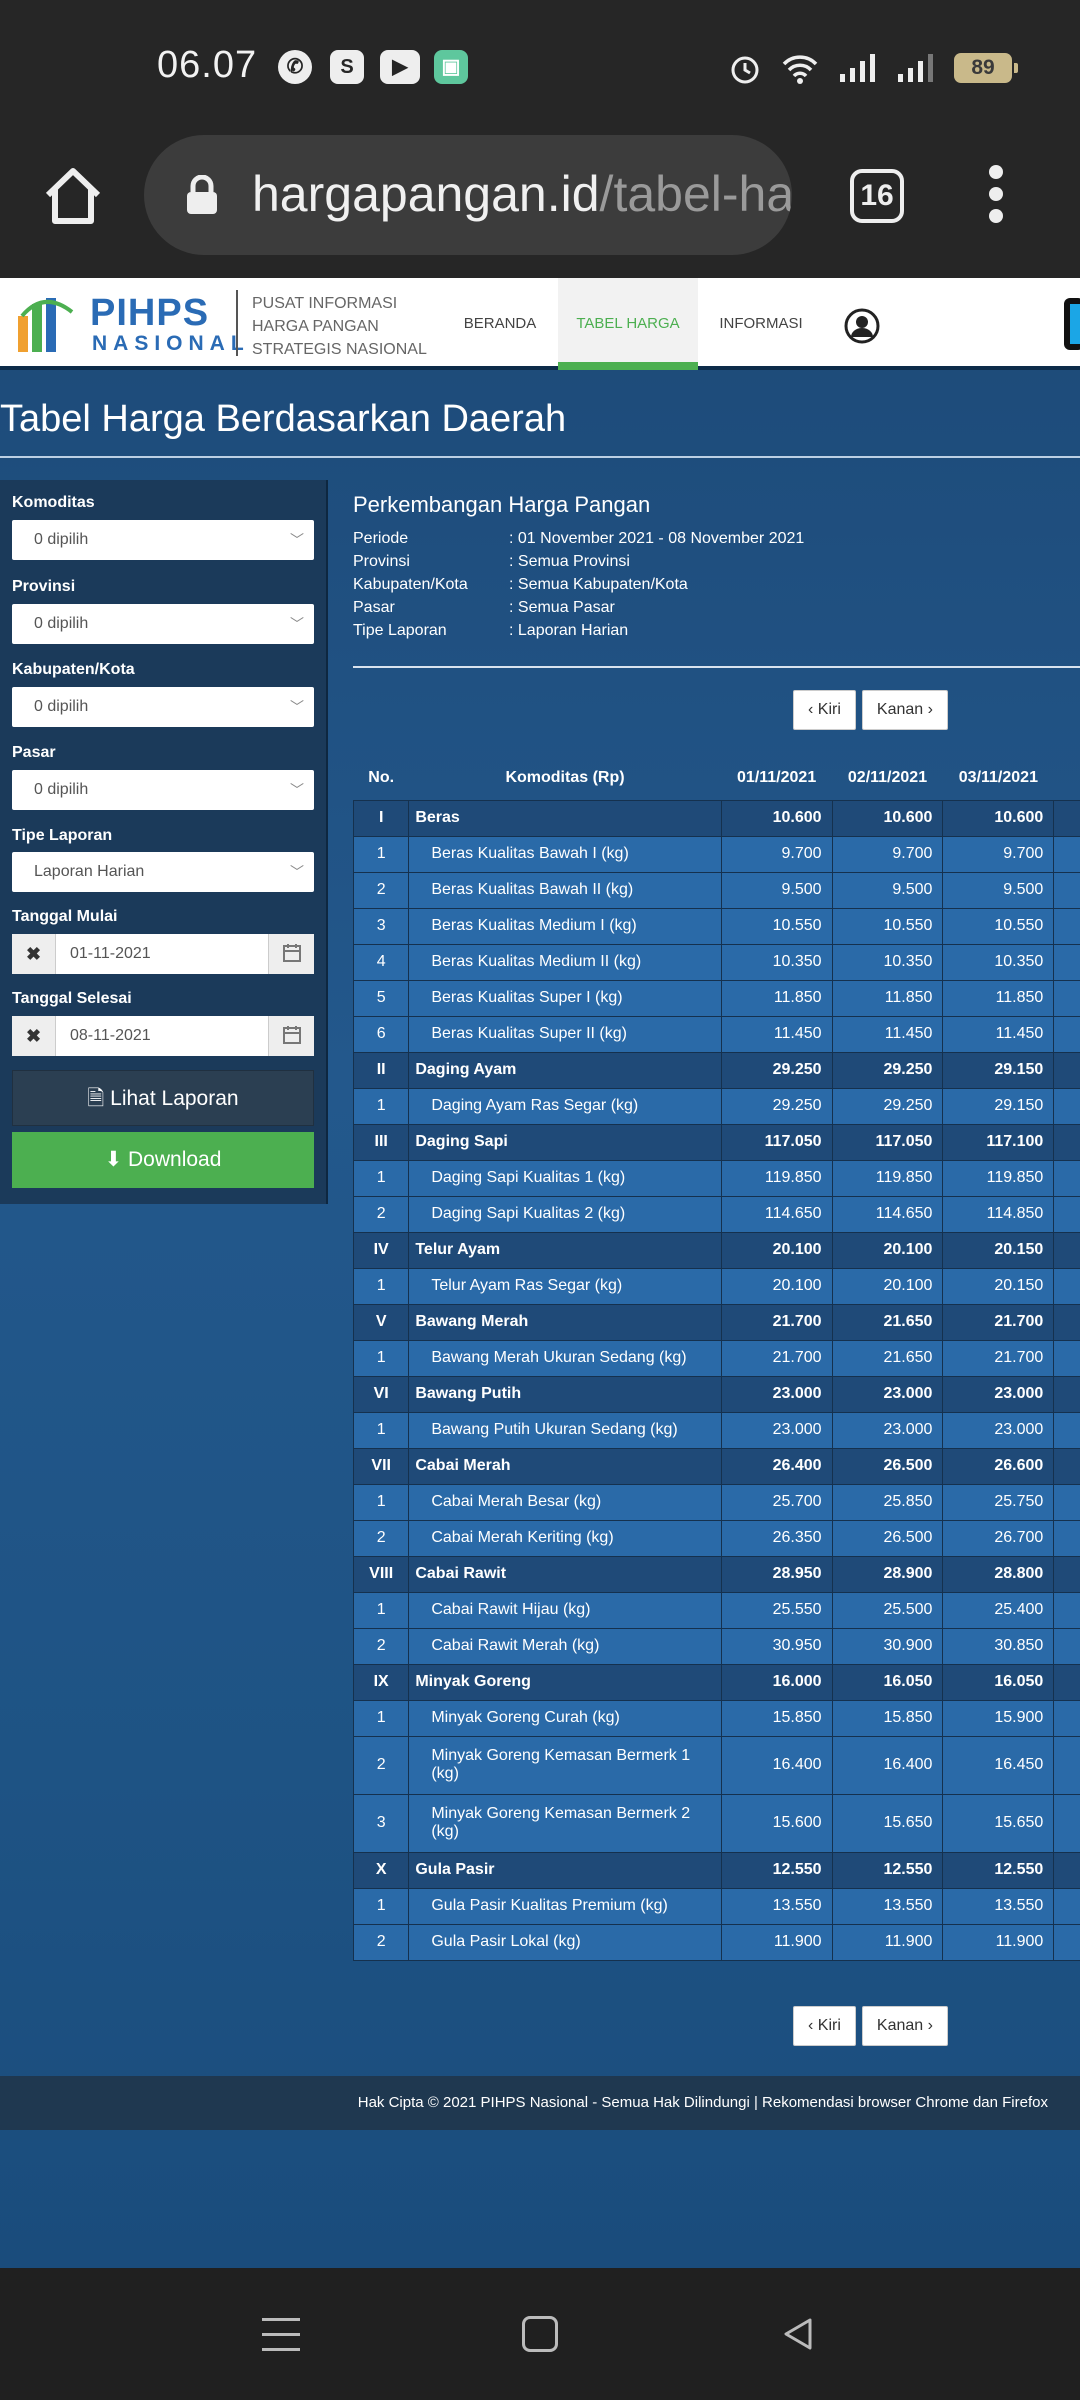 The width and height of the screenshot is (1080, 2400). I want to click on tanggal-selesai-label: Tanggal Selesai, so click(72, 998).